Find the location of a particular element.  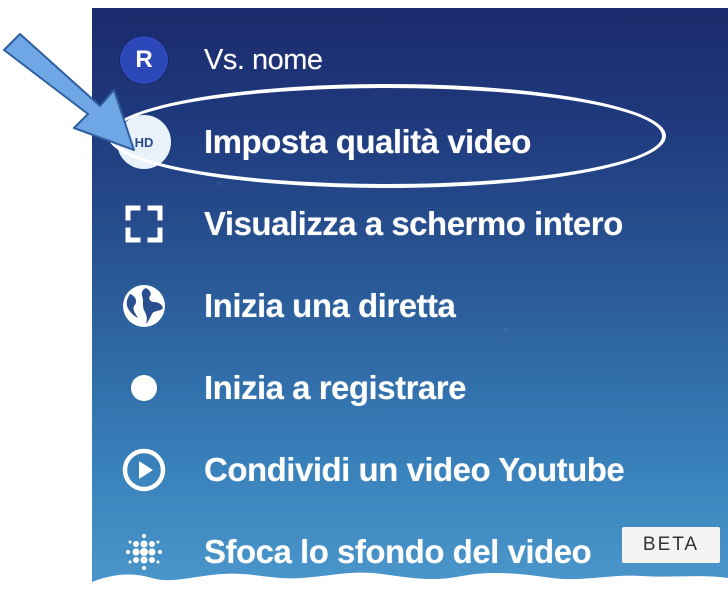

beta-badge: BETA is located at coordinates (671, 545).